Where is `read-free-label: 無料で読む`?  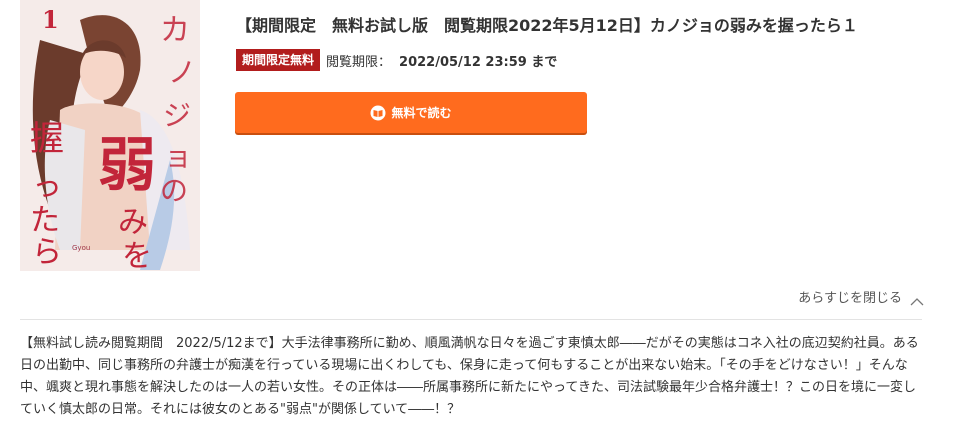 read-free-label: 無料で読む is located at coordinates (421, 113).